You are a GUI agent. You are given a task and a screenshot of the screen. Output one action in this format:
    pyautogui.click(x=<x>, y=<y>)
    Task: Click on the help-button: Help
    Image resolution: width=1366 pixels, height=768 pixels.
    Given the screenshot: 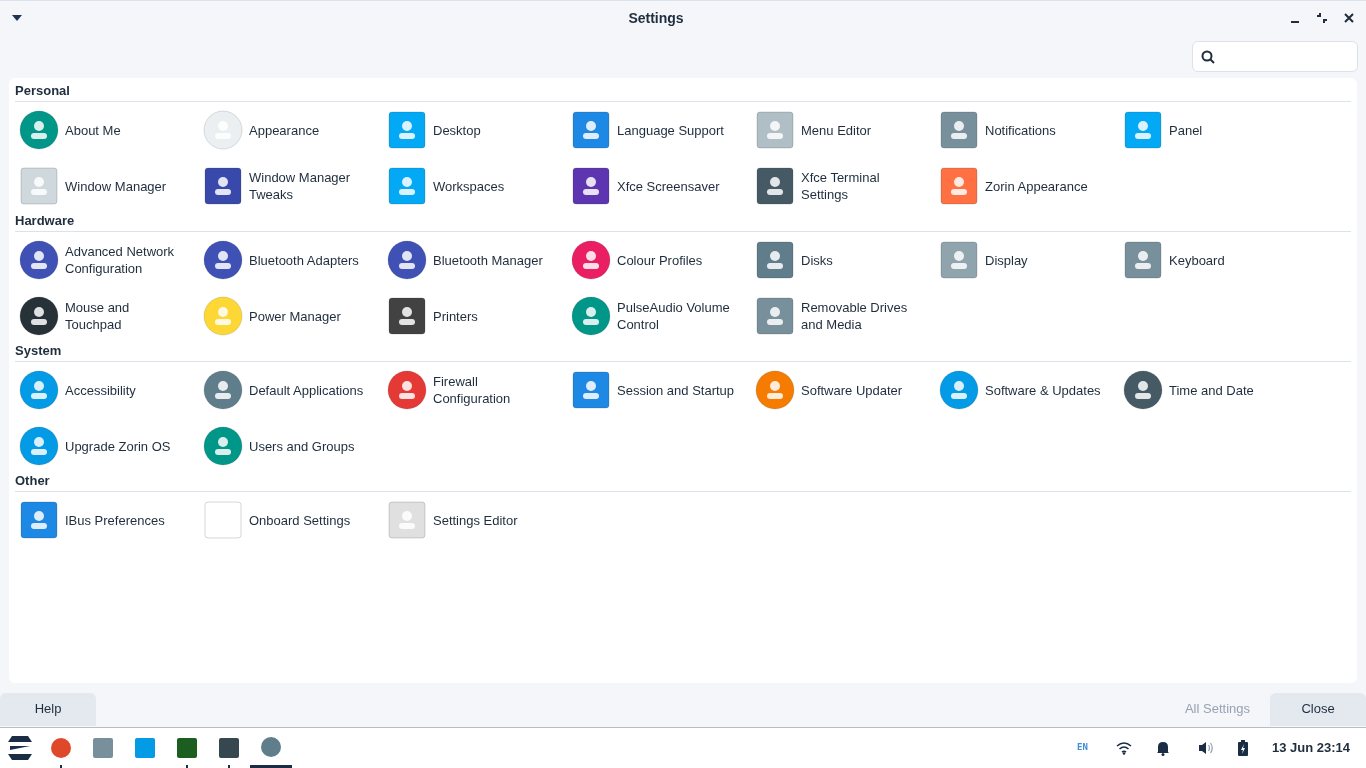 What is the action you would take?
    pyautogui.click(x=48, y=709)
    